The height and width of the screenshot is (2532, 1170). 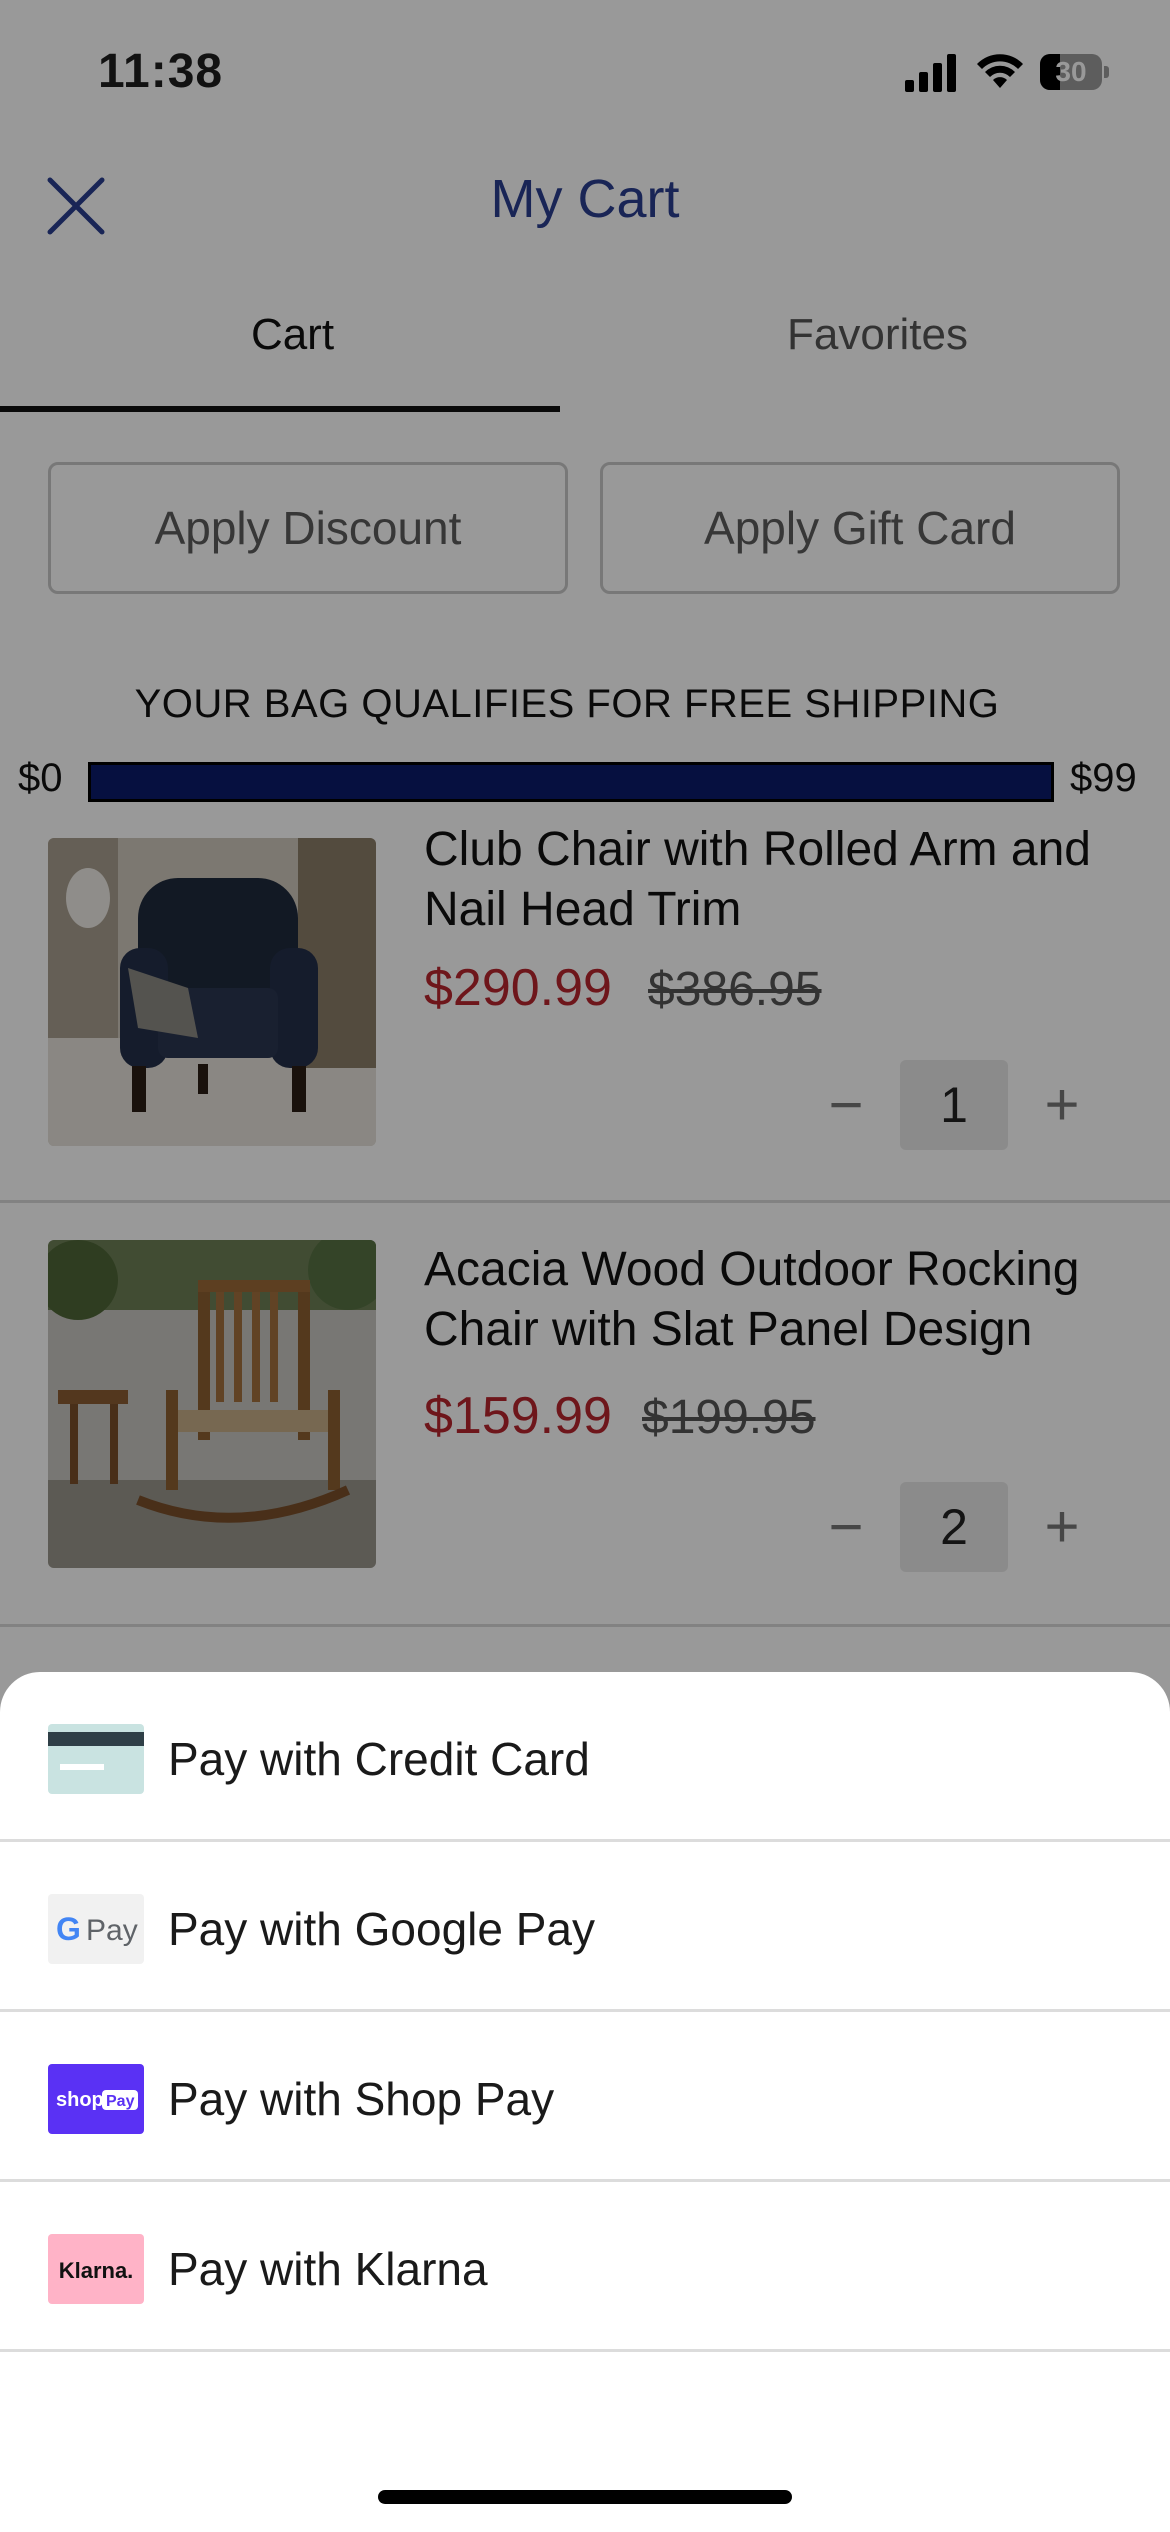 I want to click on shop-pay-logo: shop Pay, so click(x=96, y=2099).